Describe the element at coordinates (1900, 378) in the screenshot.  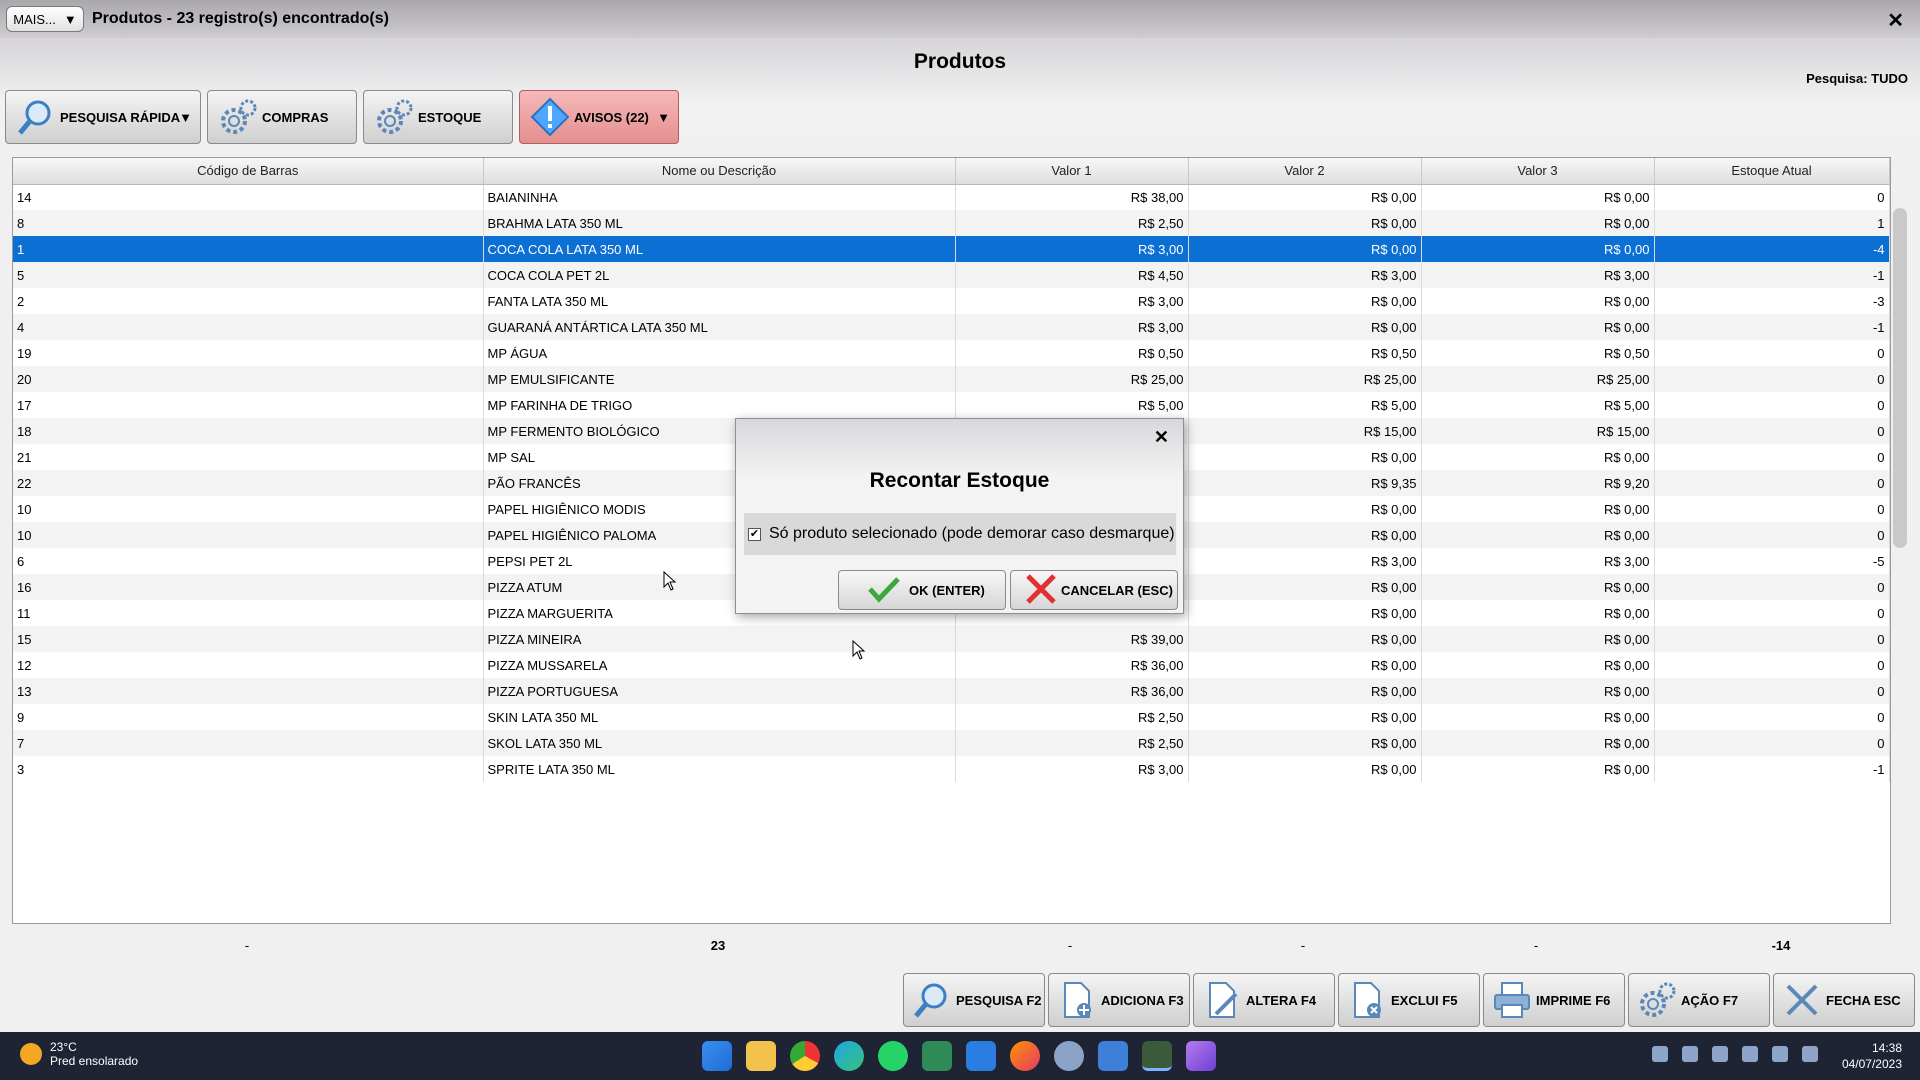
I see `vertical-scrollbar` at that location.